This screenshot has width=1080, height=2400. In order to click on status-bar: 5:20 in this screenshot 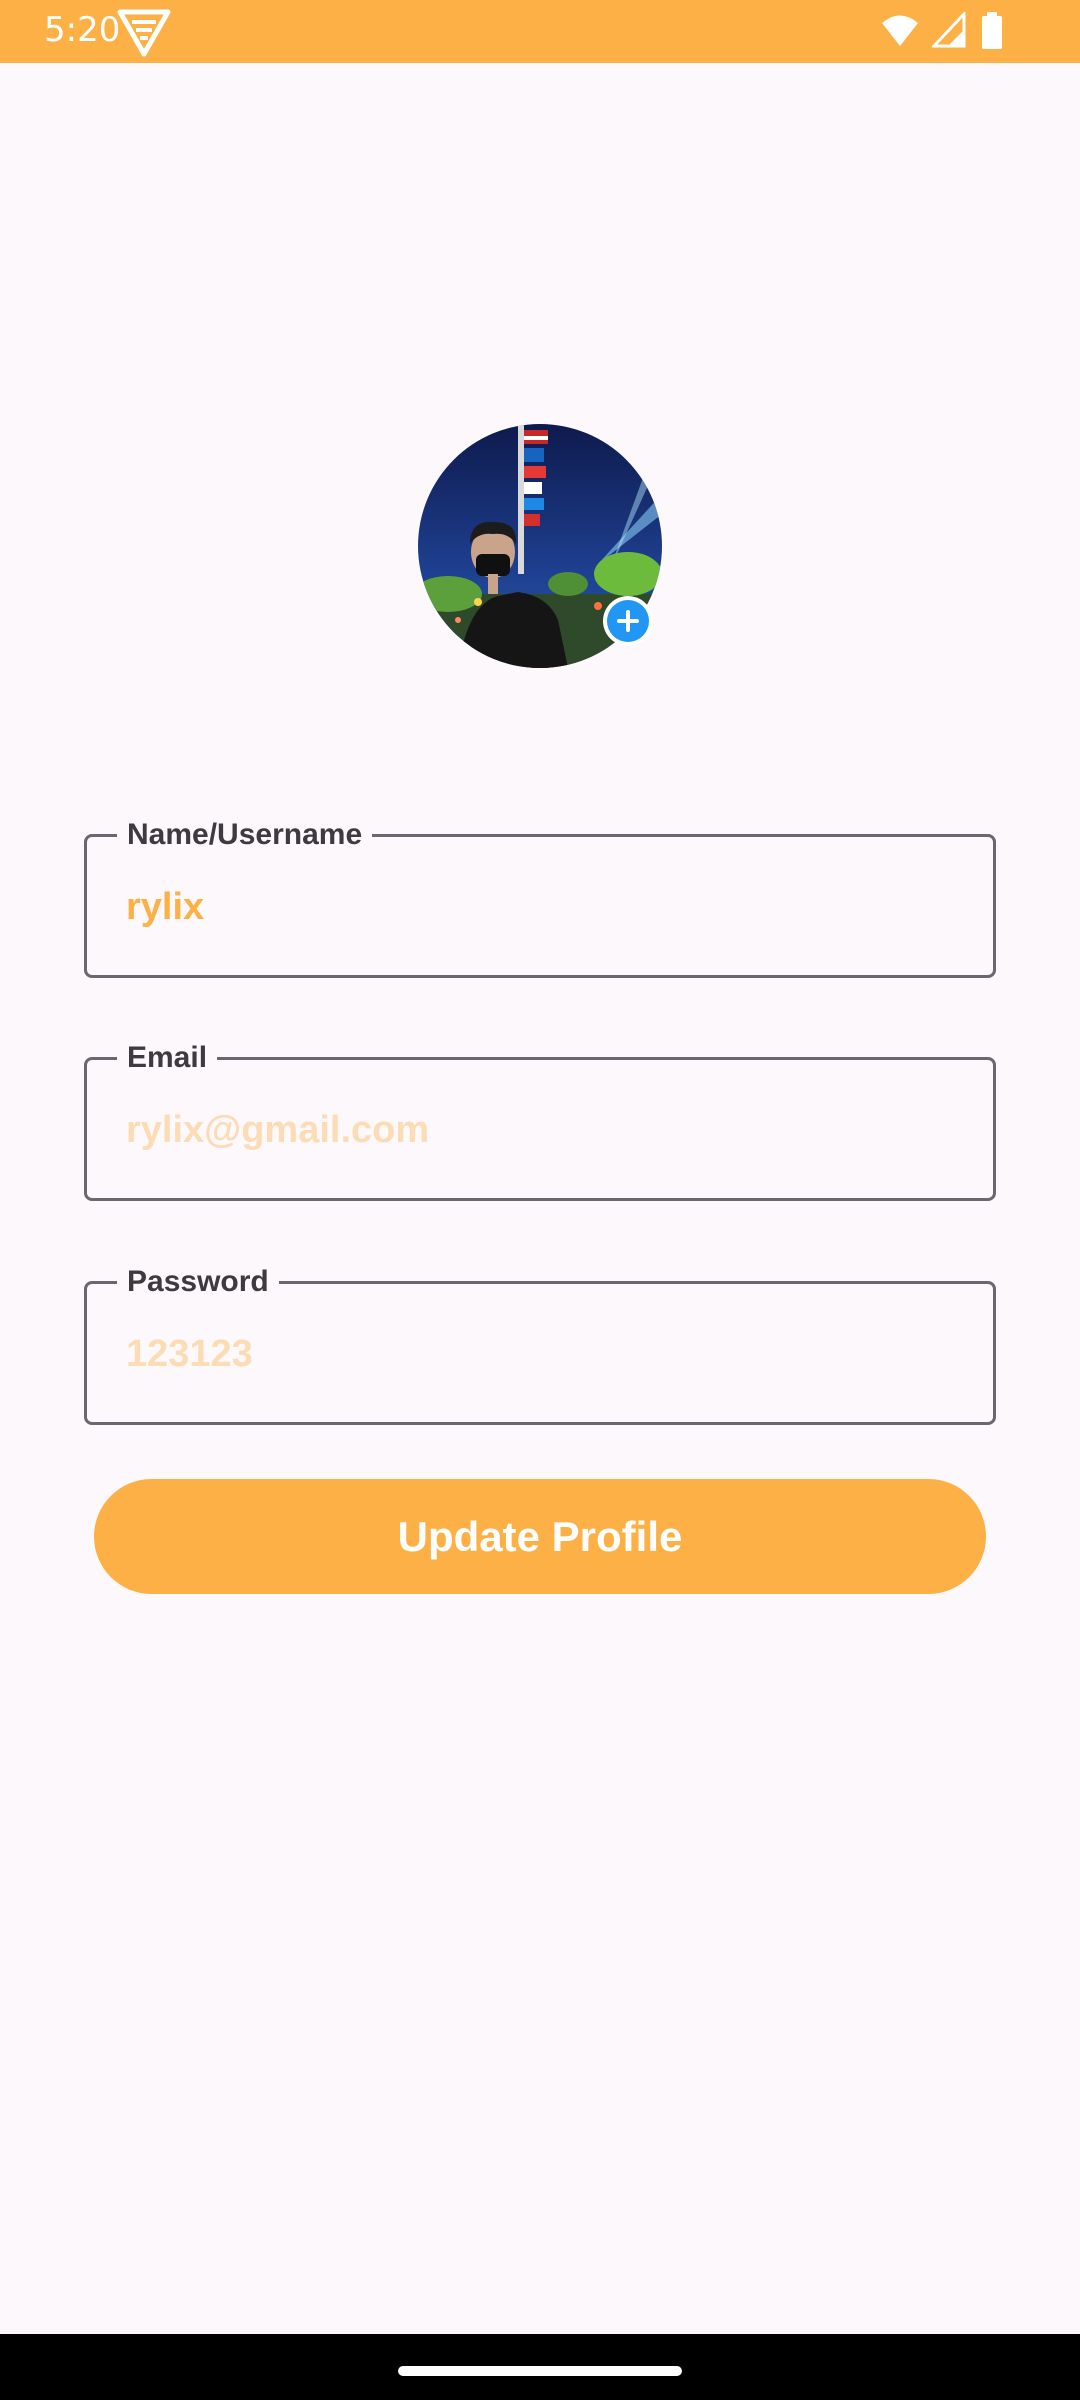, I will do `click(540, 31)`.